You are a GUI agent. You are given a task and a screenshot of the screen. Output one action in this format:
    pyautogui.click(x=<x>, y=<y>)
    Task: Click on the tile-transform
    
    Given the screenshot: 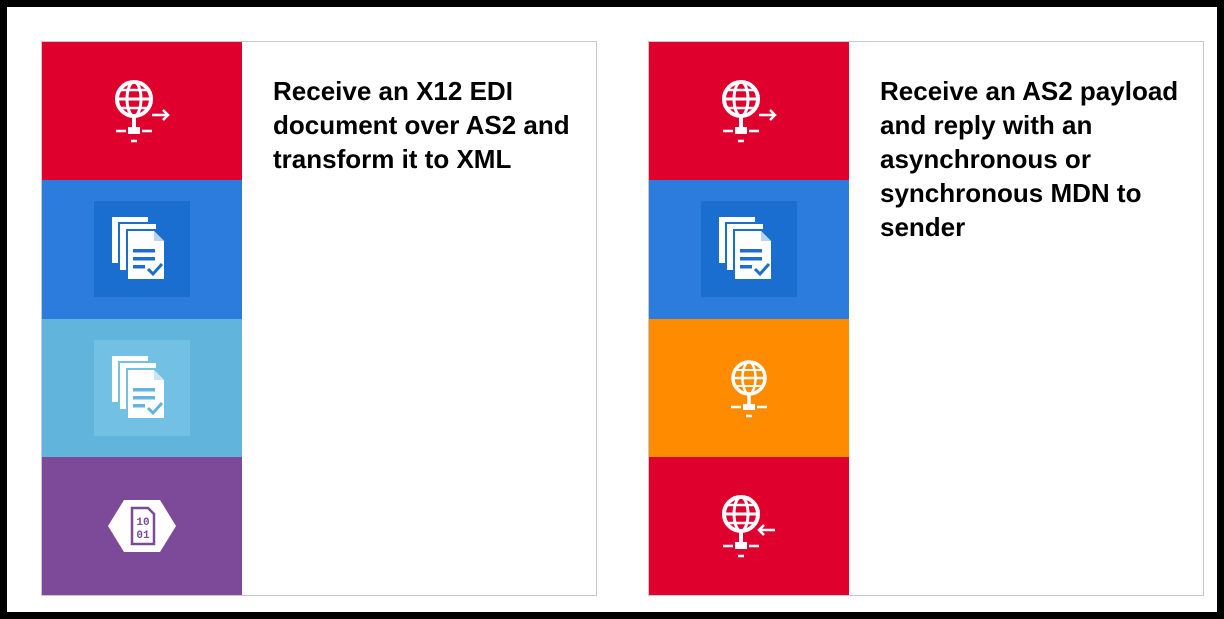 What is the action you would take?
    pyautogui.click(x=142, y=387)
    